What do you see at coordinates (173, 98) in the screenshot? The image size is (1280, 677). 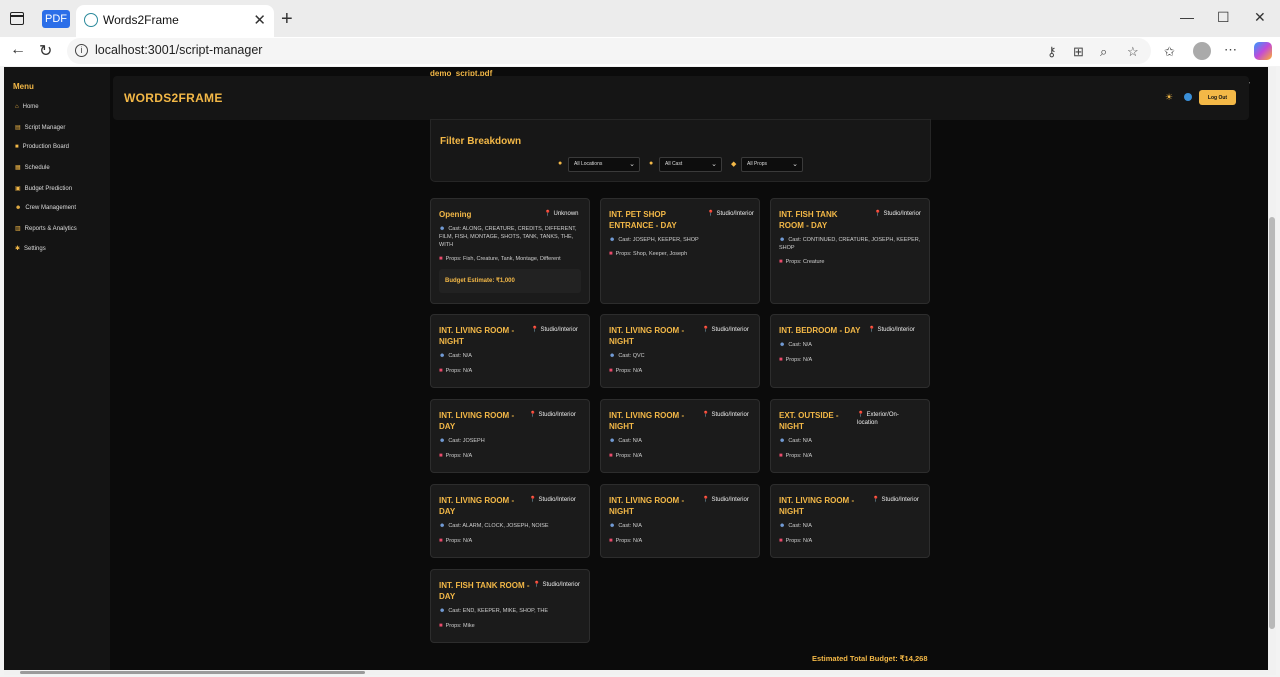 I see `brand-logo: WORDS2FRAME` at bounding box center [173, 98].